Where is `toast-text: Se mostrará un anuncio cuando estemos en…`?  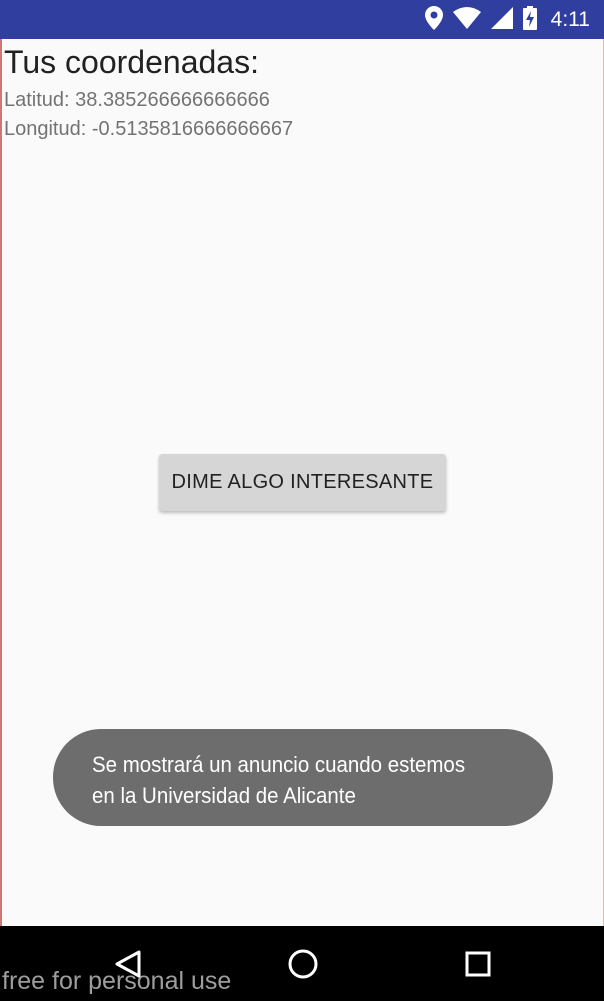
toast-text: Se mostrará un anuncio cuando estemos en… is located at coordinates (296, 780).